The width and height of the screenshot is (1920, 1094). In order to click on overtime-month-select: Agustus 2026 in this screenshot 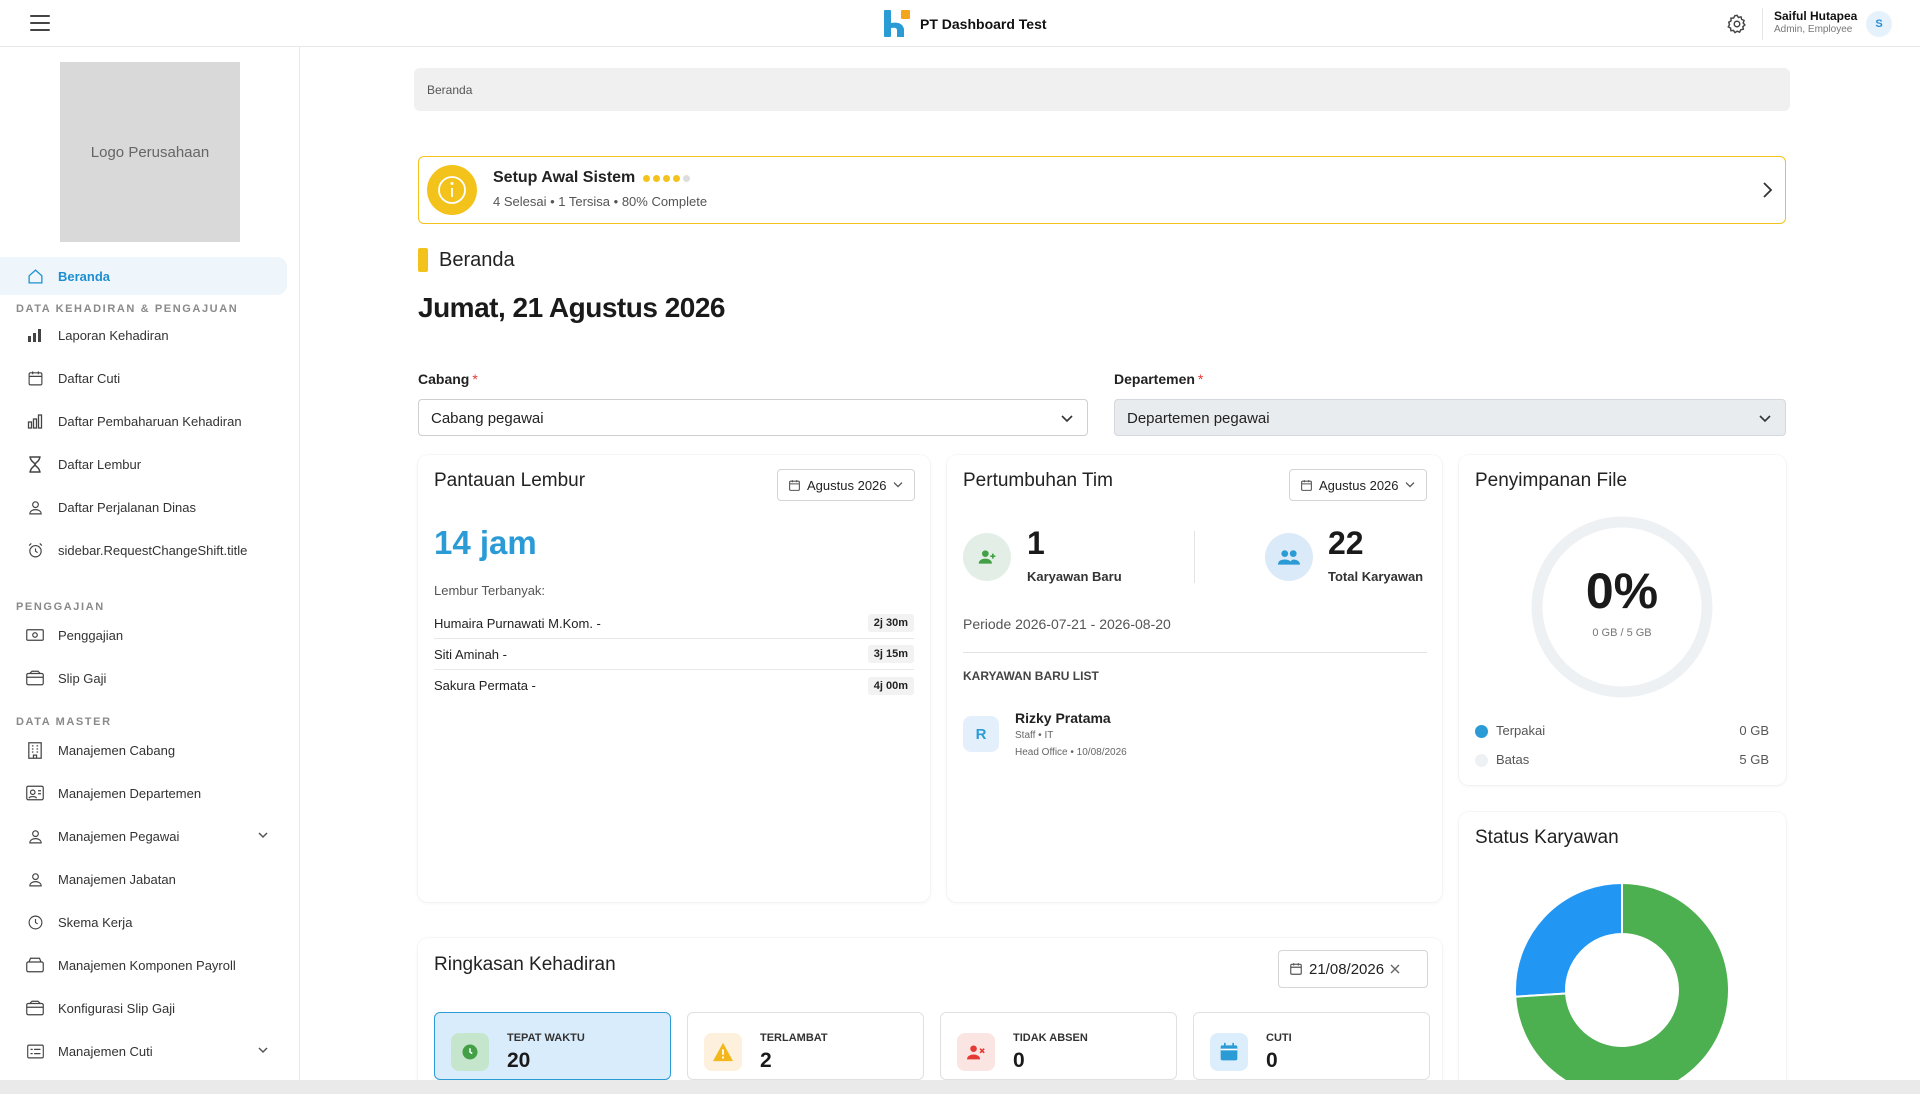, I will do `click(846, 485)`.